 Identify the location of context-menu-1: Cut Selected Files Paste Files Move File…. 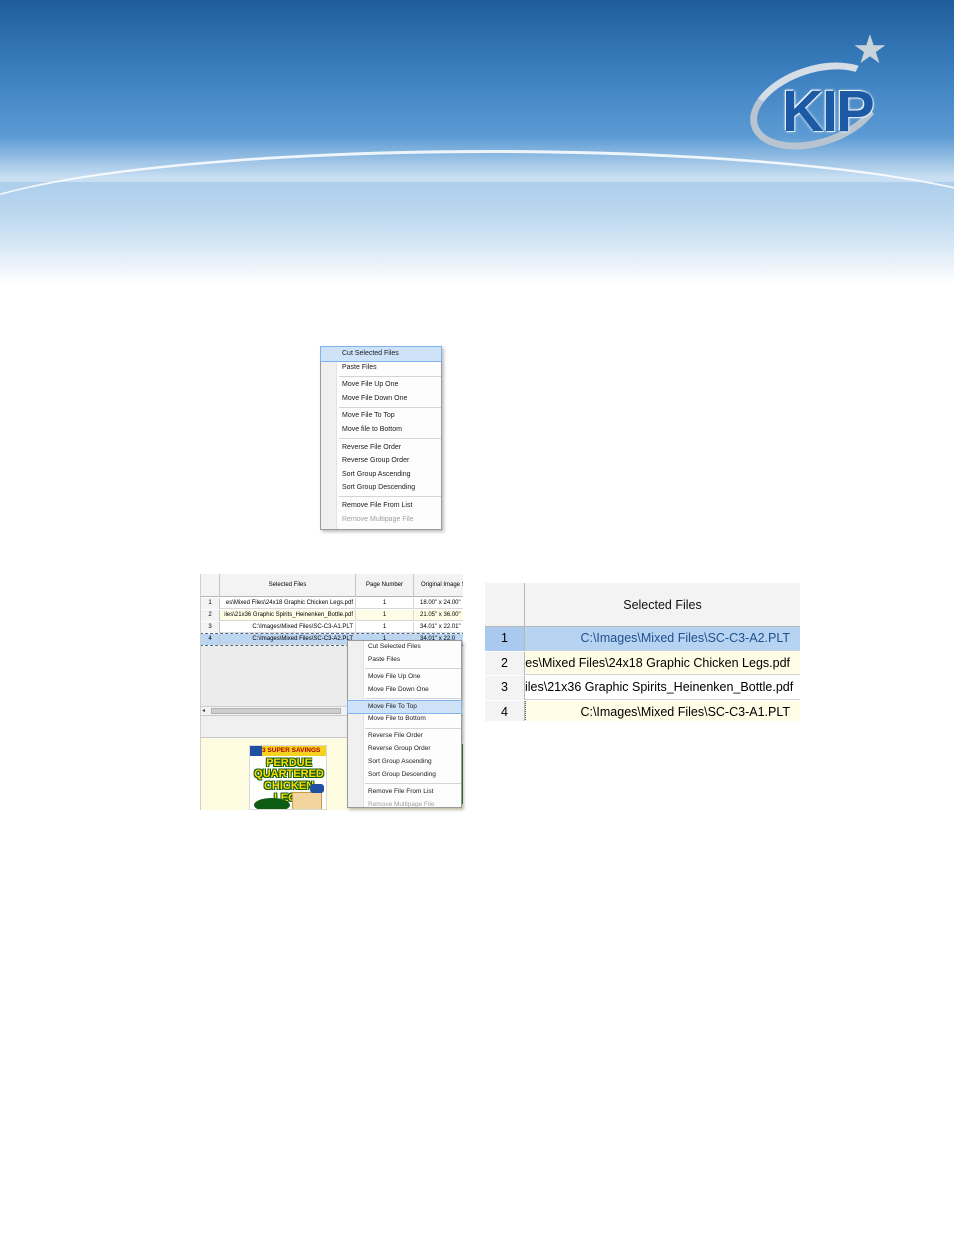
(381, 438).